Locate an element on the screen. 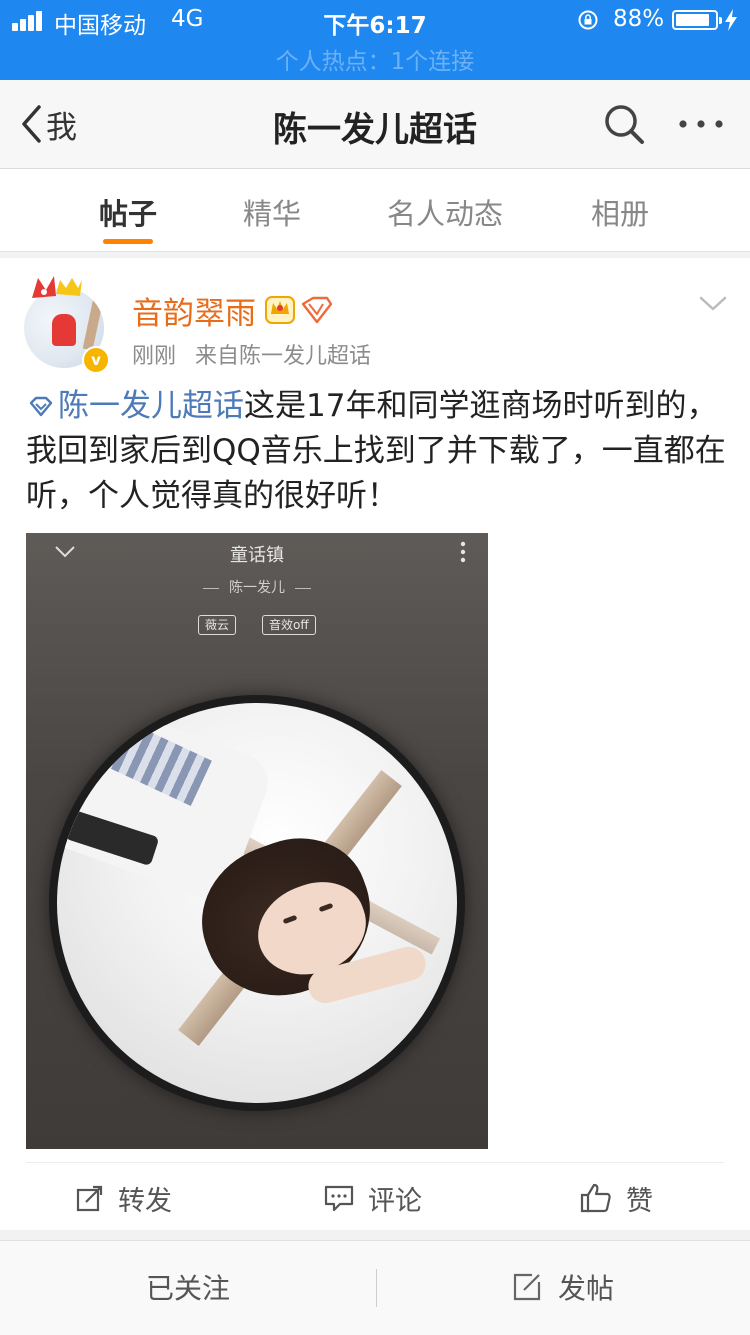 The width and height of the screenshot is (750, 1335). topic-link: 陈一发儿超话 is located at coordinates (135, 406).